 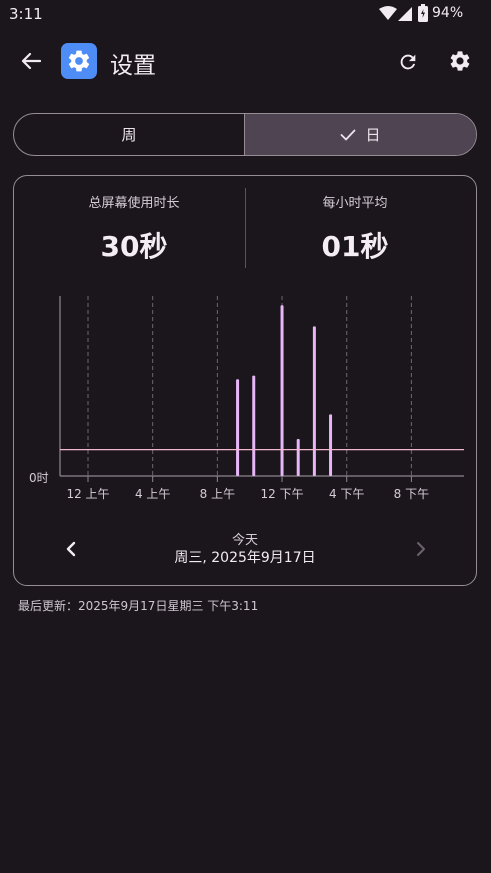 I want to click on battery-percent: 94%, so click(x=448, y=13).